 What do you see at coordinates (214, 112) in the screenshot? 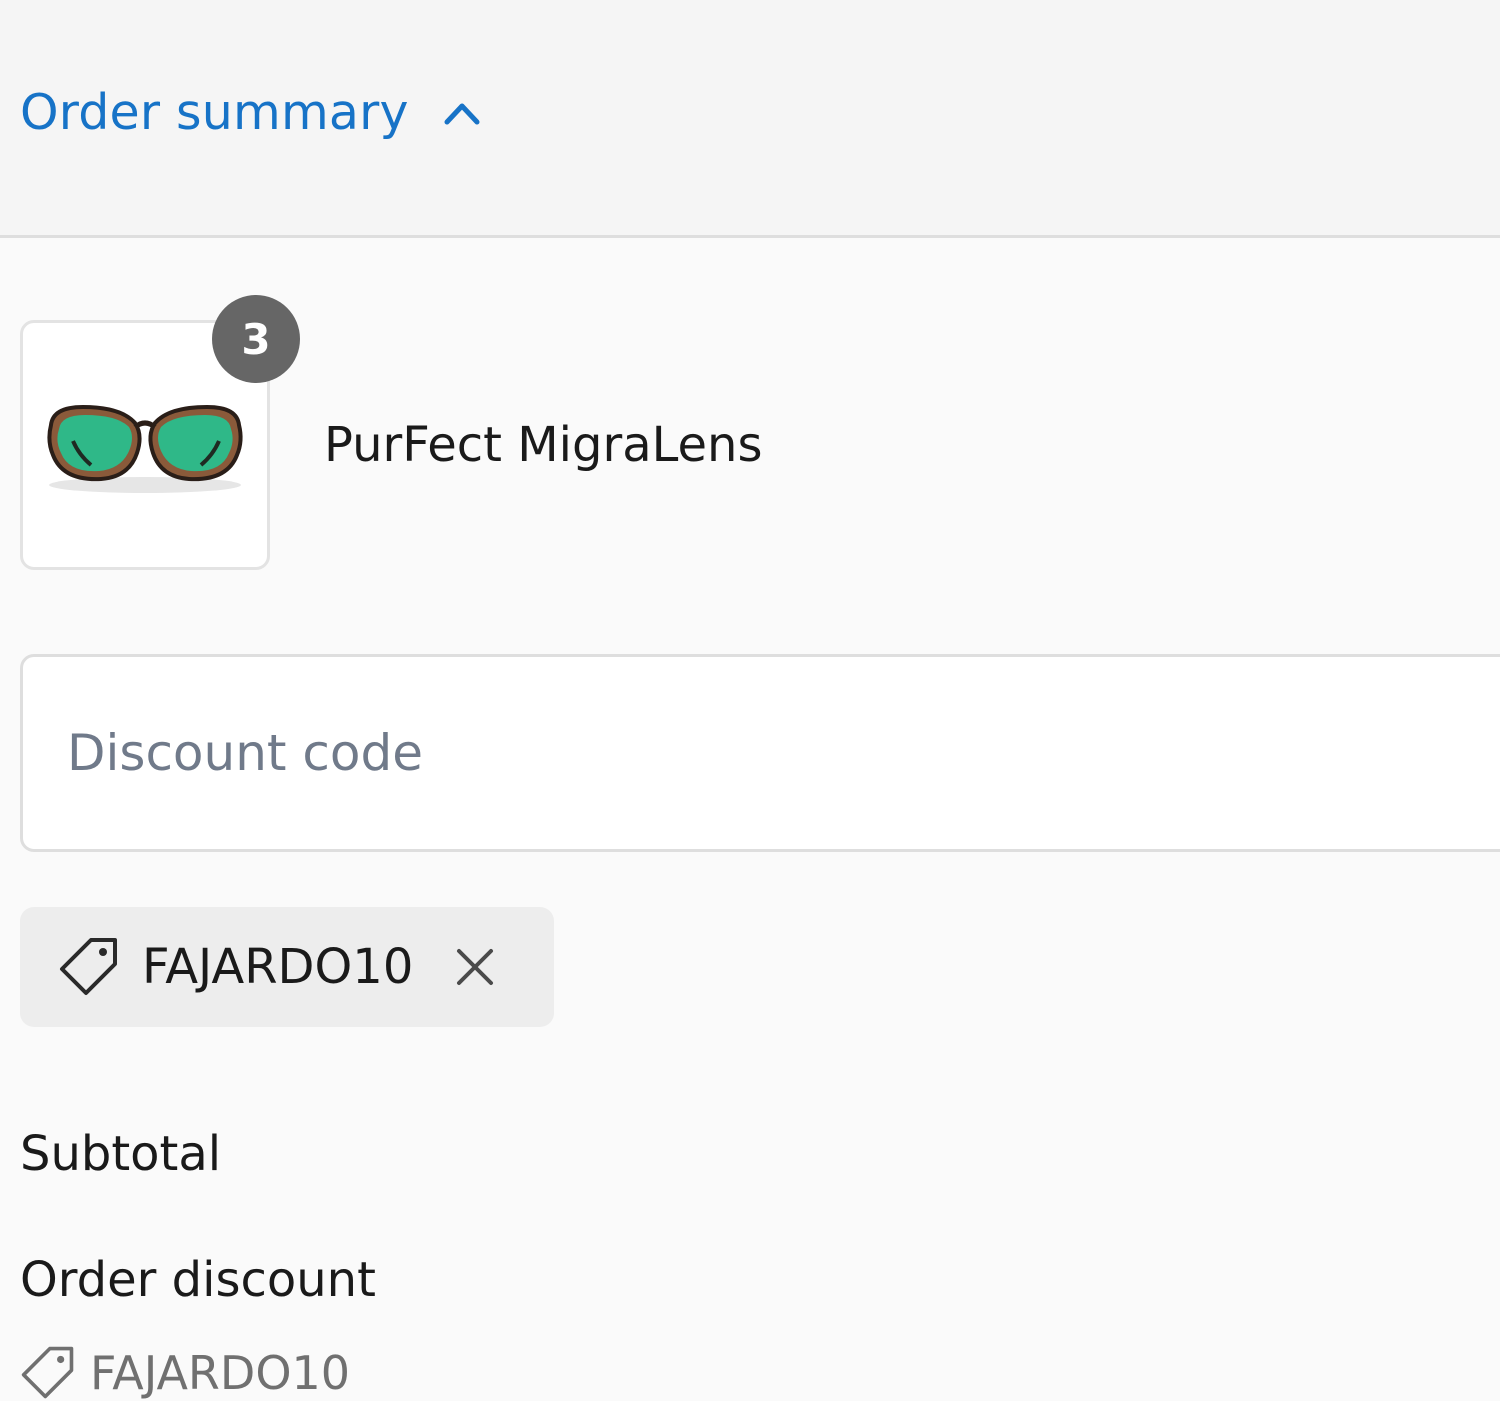
I see `order-summary-label: Order summary` at bounding box center [214, 112].